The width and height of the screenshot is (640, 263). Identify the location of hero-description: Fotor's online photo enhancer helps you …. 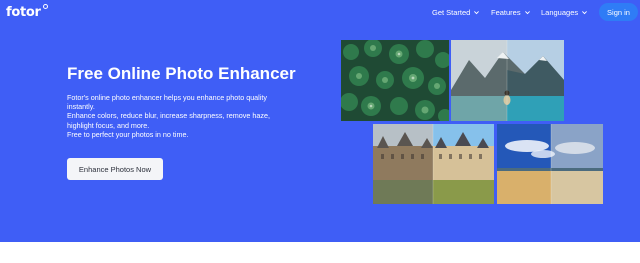
(192, 116).